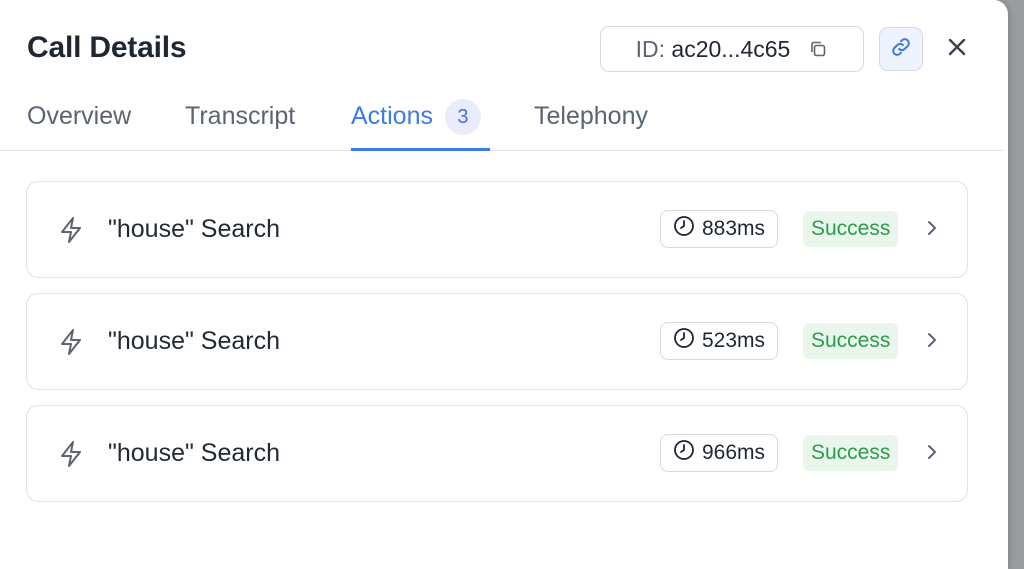 Image resolution: width=1024 pixels, height=569 pixels. What do you see at coordinates (591, 116) in the screenshot?
I see `tab-telephony-label: Telephony` at bounding box center [591, 116].